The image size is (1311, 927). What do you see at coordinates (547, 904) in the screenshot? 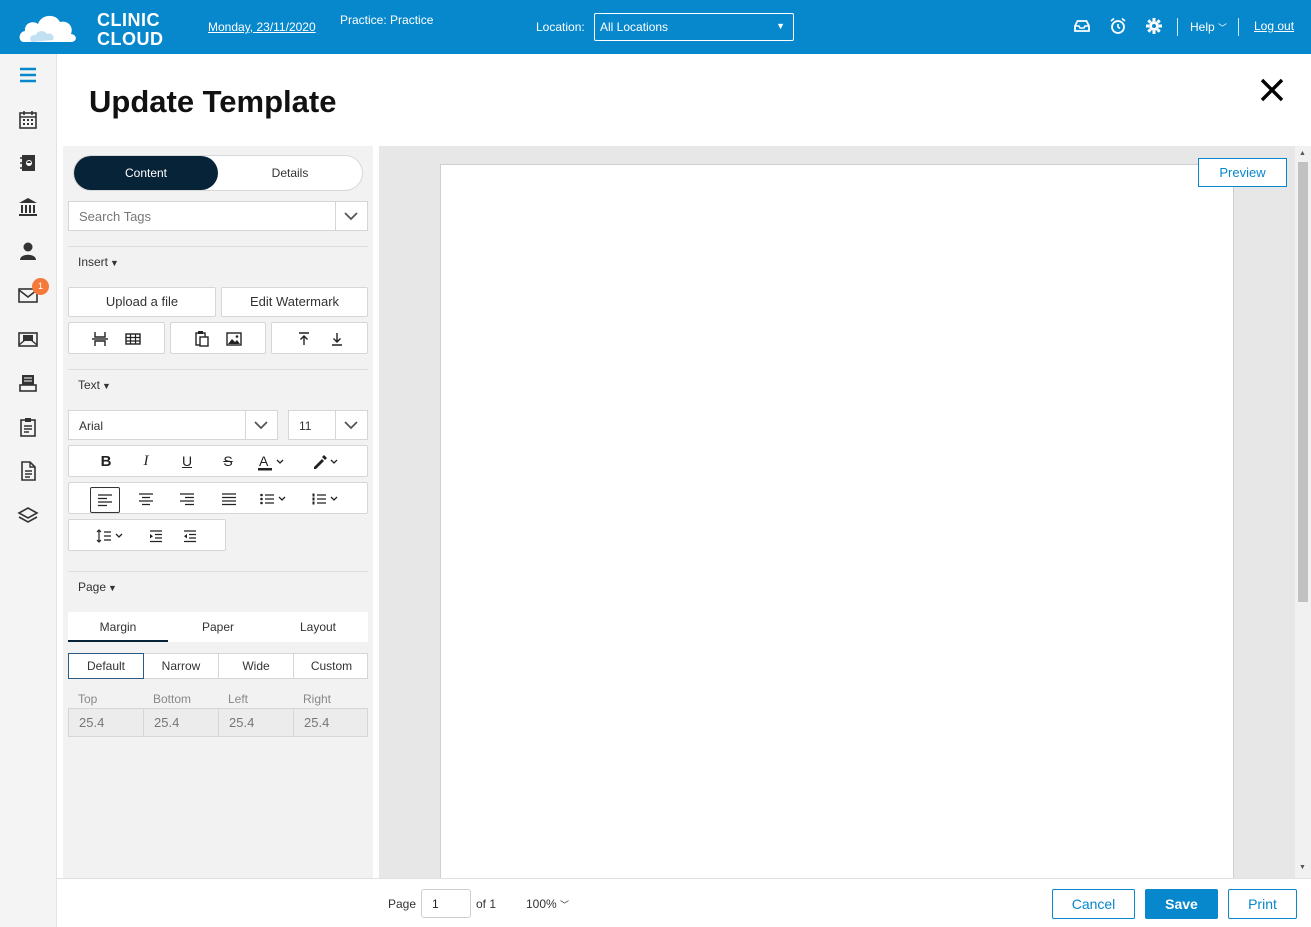
I see `zoom-select: 100% ﹀` at bounding box center [547, 904].